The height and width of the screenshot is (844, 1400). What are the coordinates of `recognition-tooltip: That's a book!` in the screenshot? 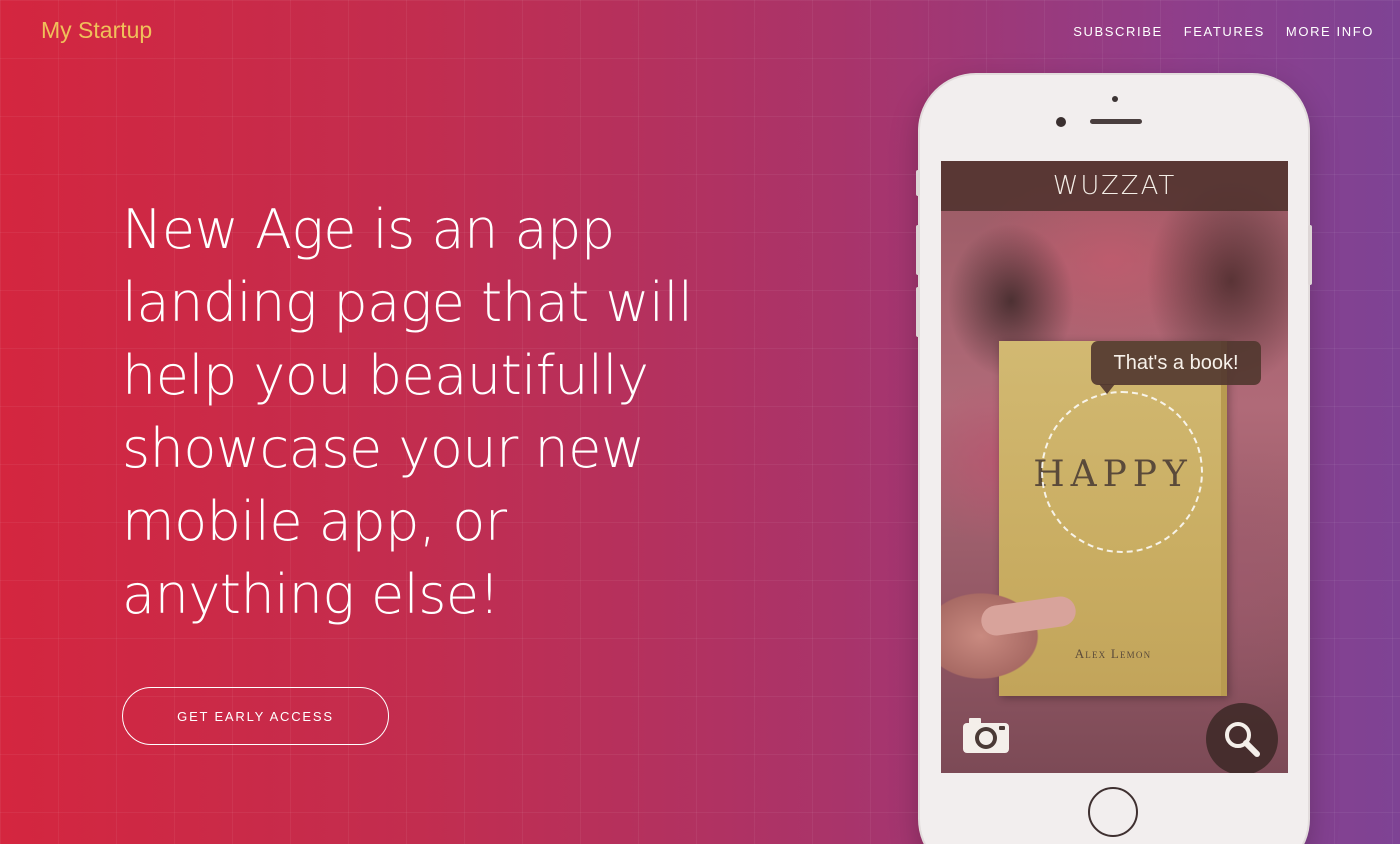 It's located at (1176, 367).